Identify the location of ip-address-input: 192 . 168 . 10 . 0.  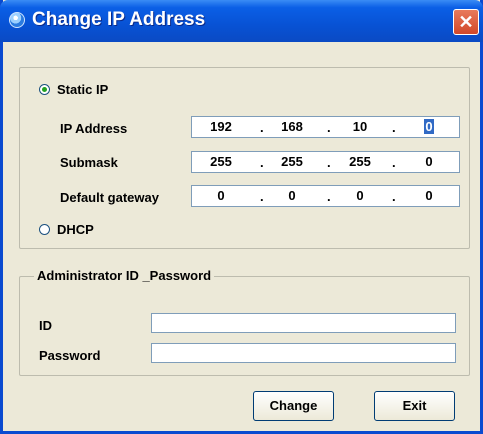
(325, 127).